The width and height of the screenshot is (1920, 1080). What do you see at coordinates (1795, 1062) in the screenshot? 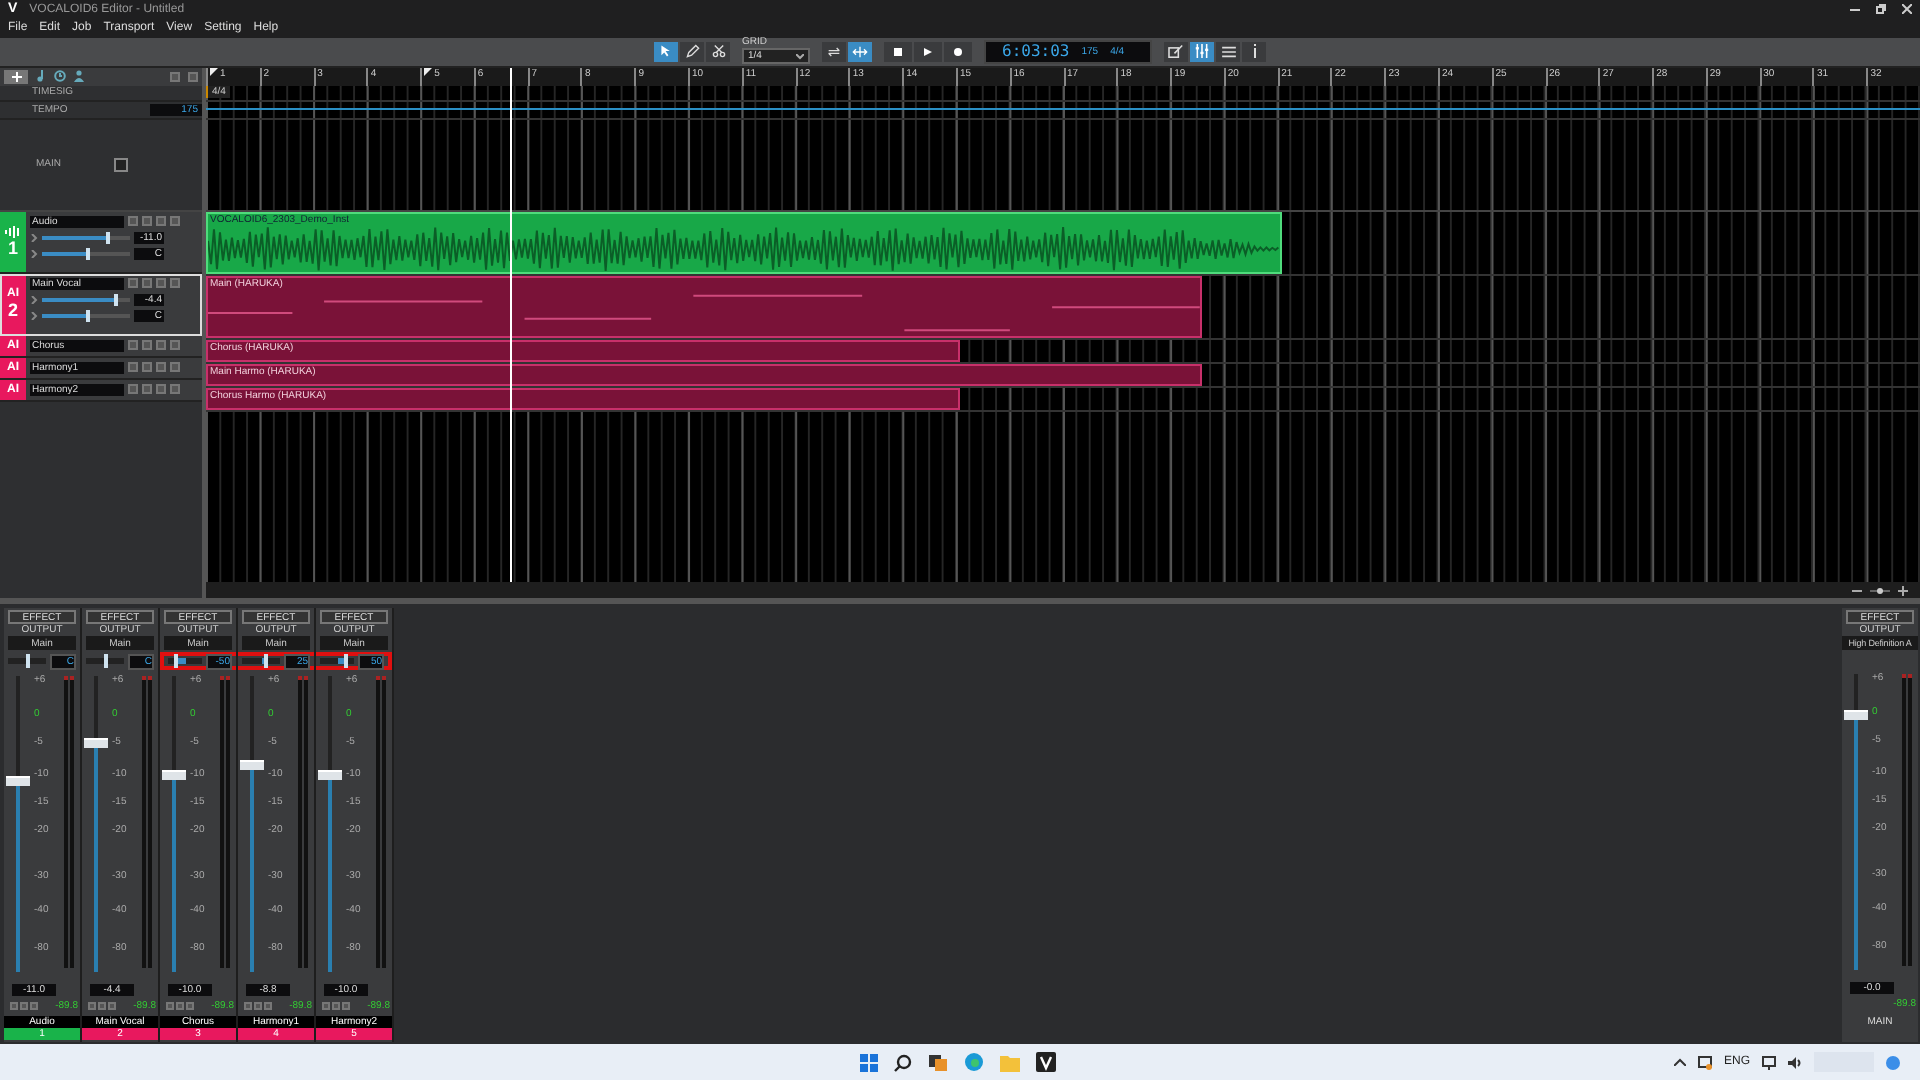
I see `speaker-icon` at bounding box center [1795, 1062].